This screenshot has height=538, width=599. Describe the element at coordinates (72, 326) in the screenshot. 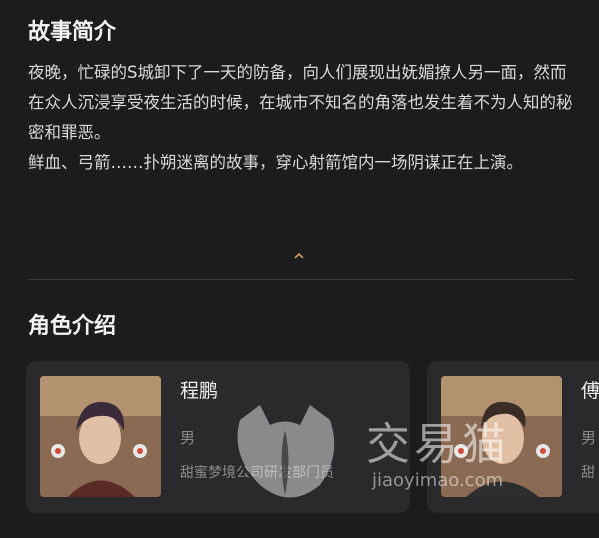

I see `character-section-title: 角色介绍` at that location.